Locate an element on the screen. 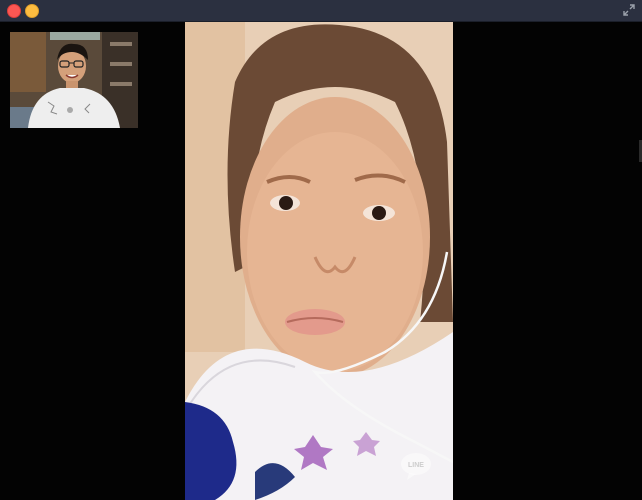  self-person-illustration is located at coordinates (74, 80).